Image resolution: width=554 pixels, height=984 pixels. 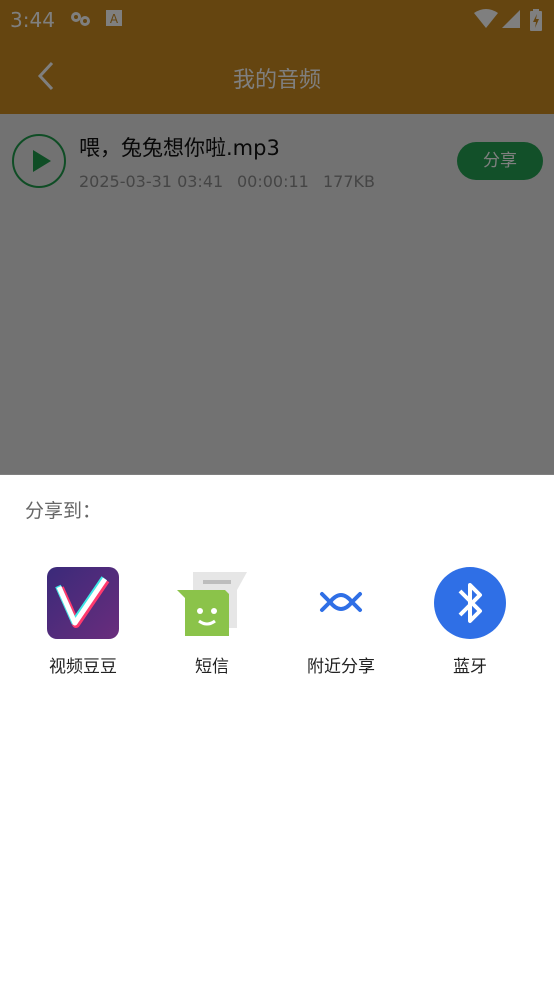 I want to click on share-target-sms: 短信, so click(x=212, y=621).